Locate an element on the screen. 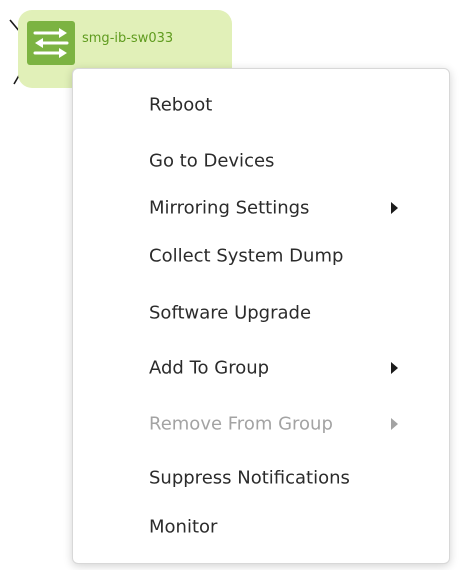  menu-item-add-to-group: Add To Group is located at coordinates (261, 368).